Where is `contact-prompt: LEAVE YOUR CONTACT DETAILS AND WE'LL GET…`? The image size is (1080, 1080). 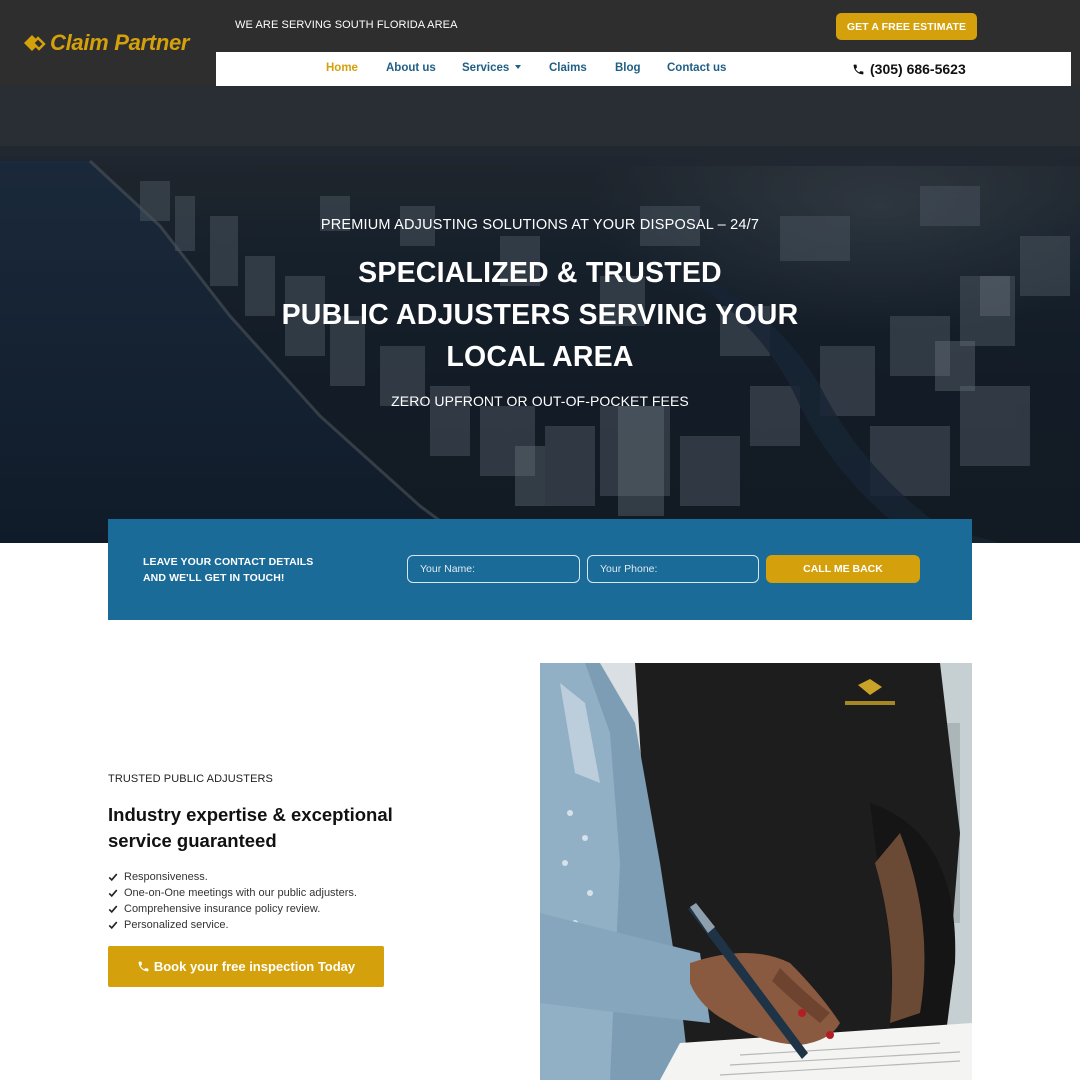
contact-prompt: LEAVE YOUR CONTACT DETAILS AND WE'LL GET… is located at coordinates (228, 570).